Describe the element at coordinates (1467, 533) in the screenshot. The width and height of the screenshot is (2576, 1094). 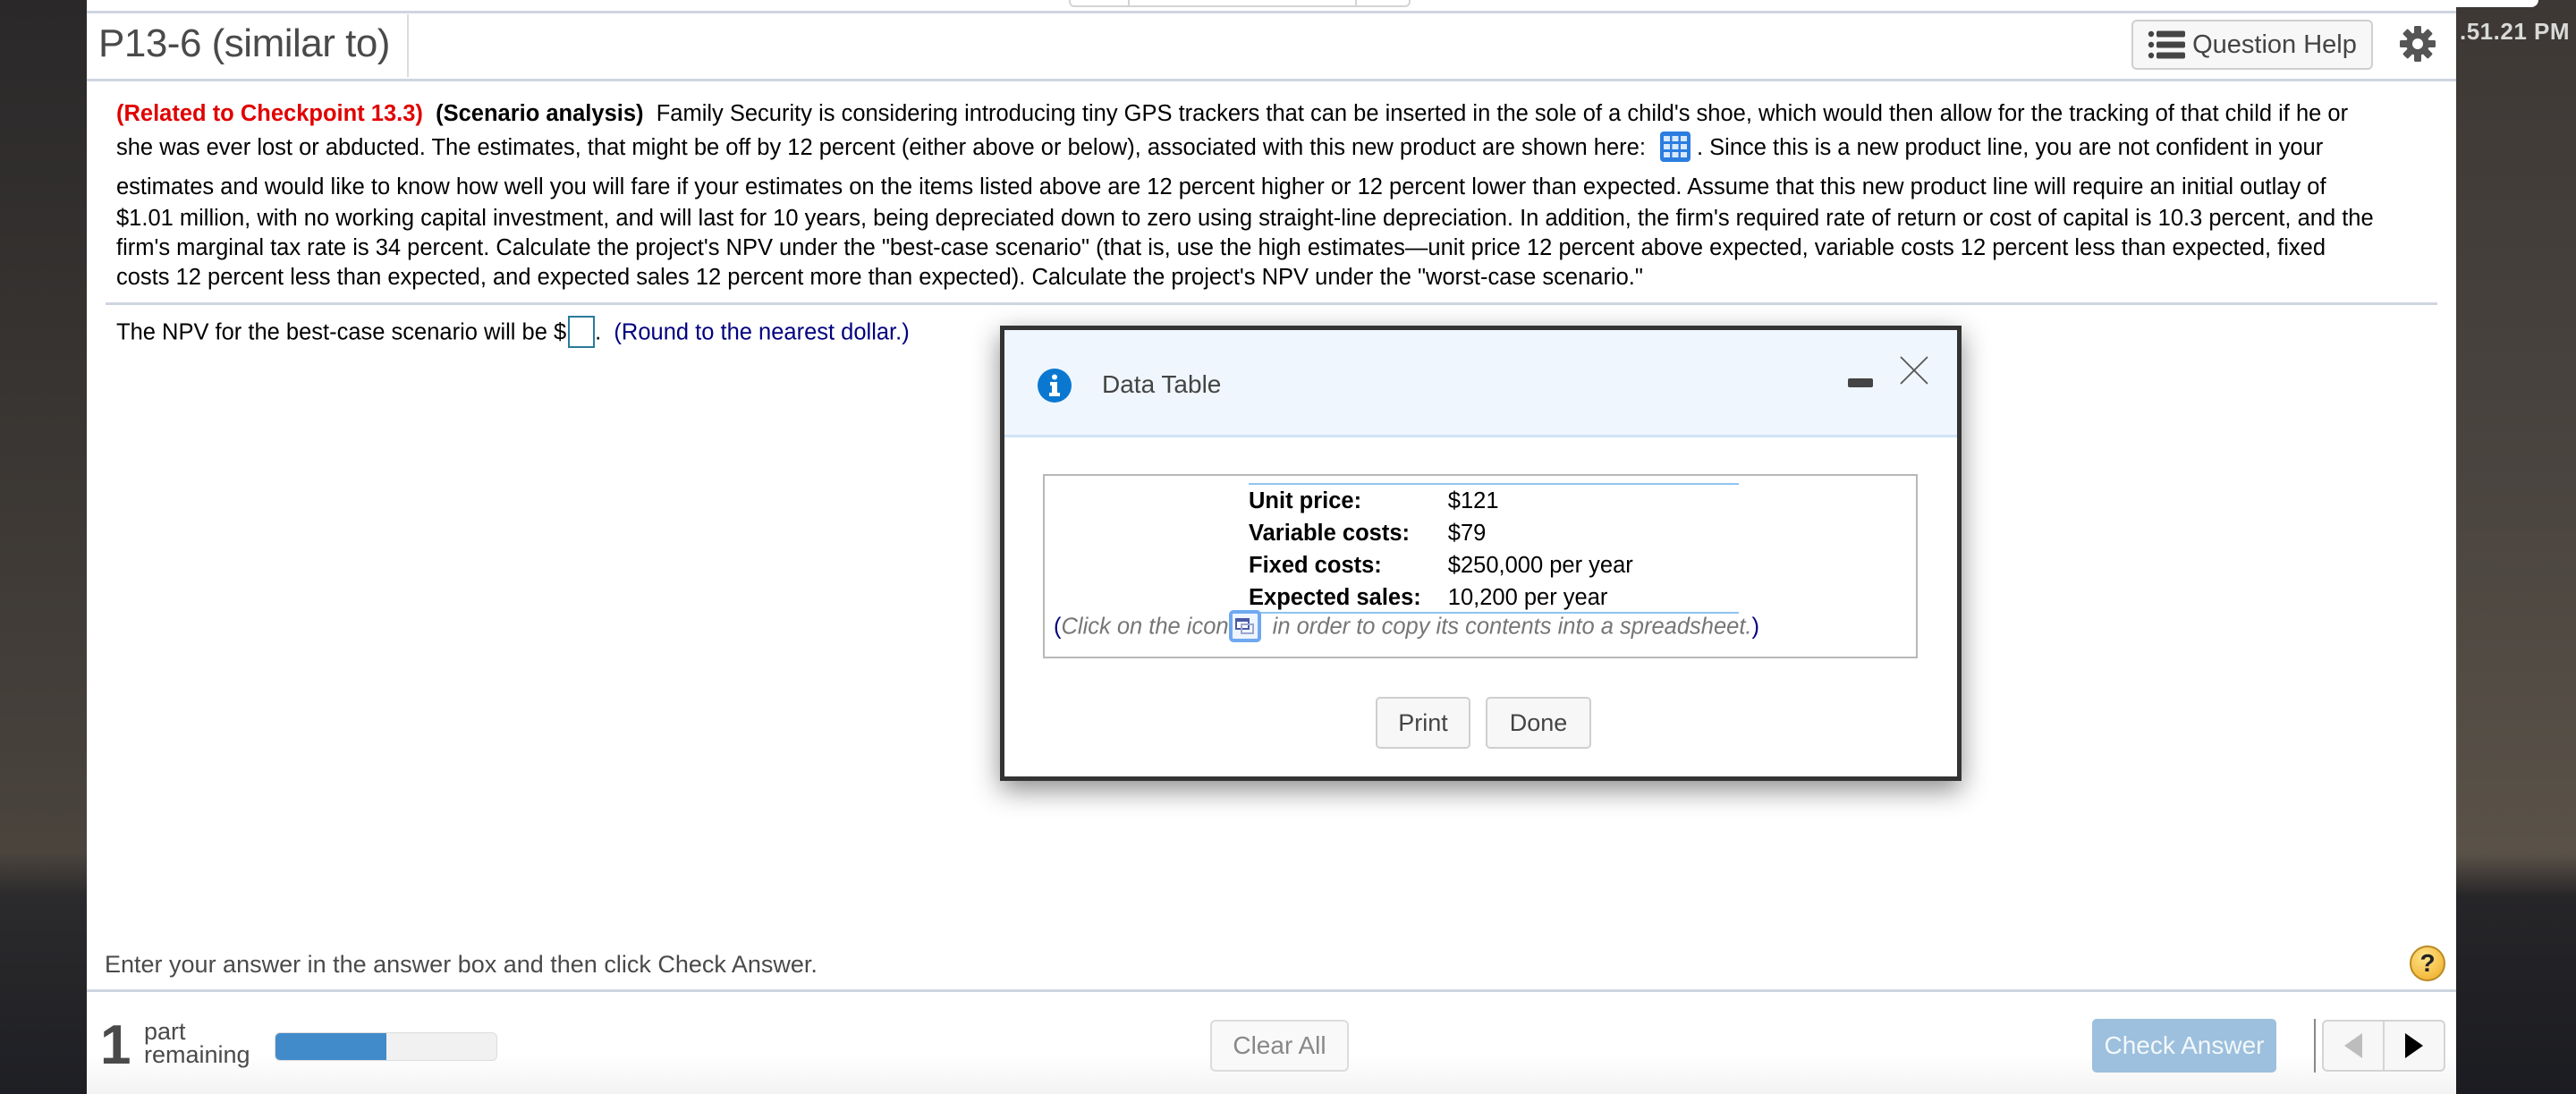
I see `row-value: $79` at that location.